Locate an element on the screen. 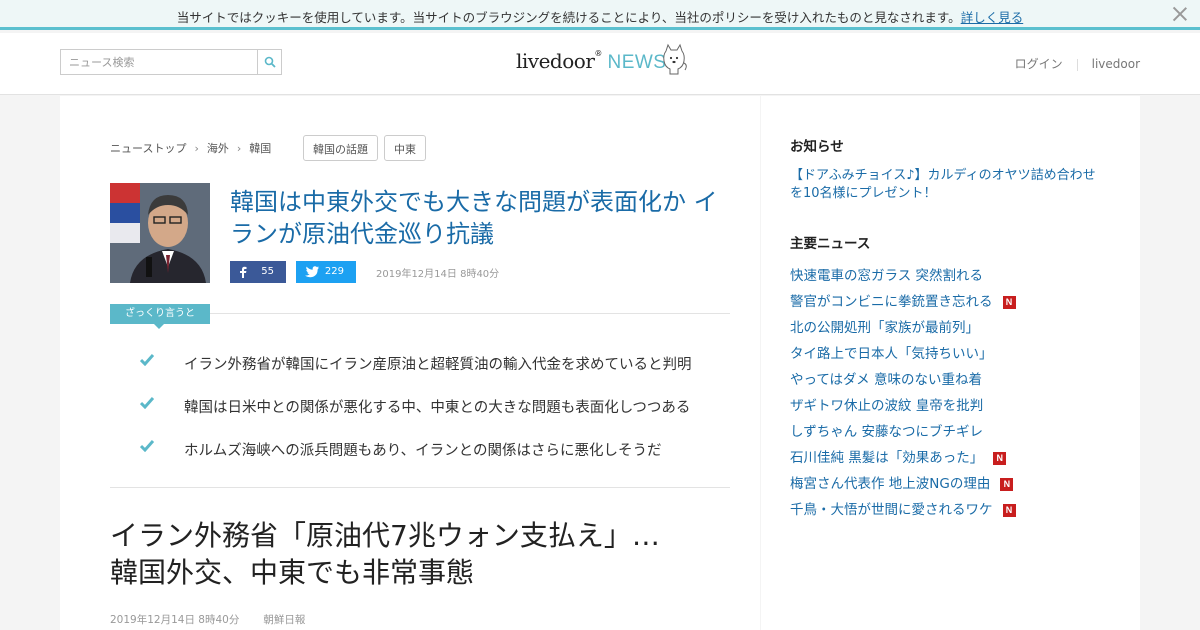  news-link: やってはダメ 意味のない重ね着 is located at coordinates (886, 378).